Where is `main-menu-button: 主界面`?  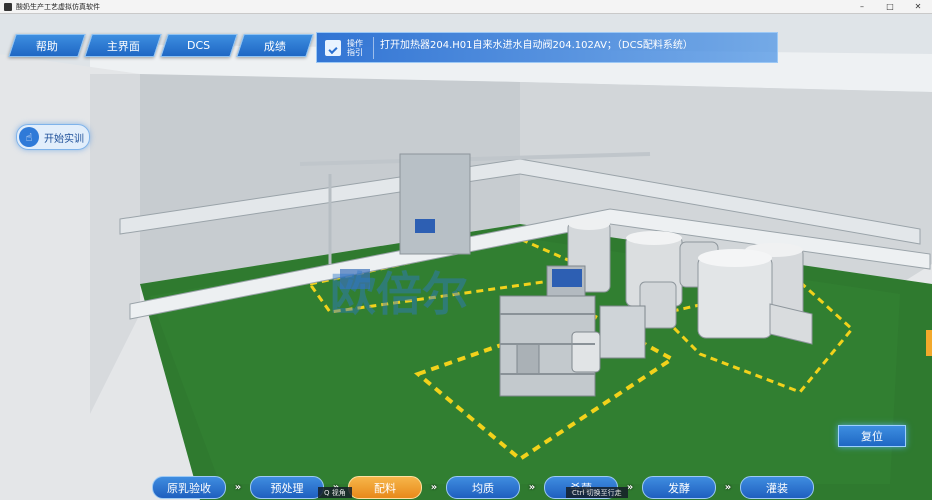
main-menu-button: 主界面 is located at coordinates (123, 45).